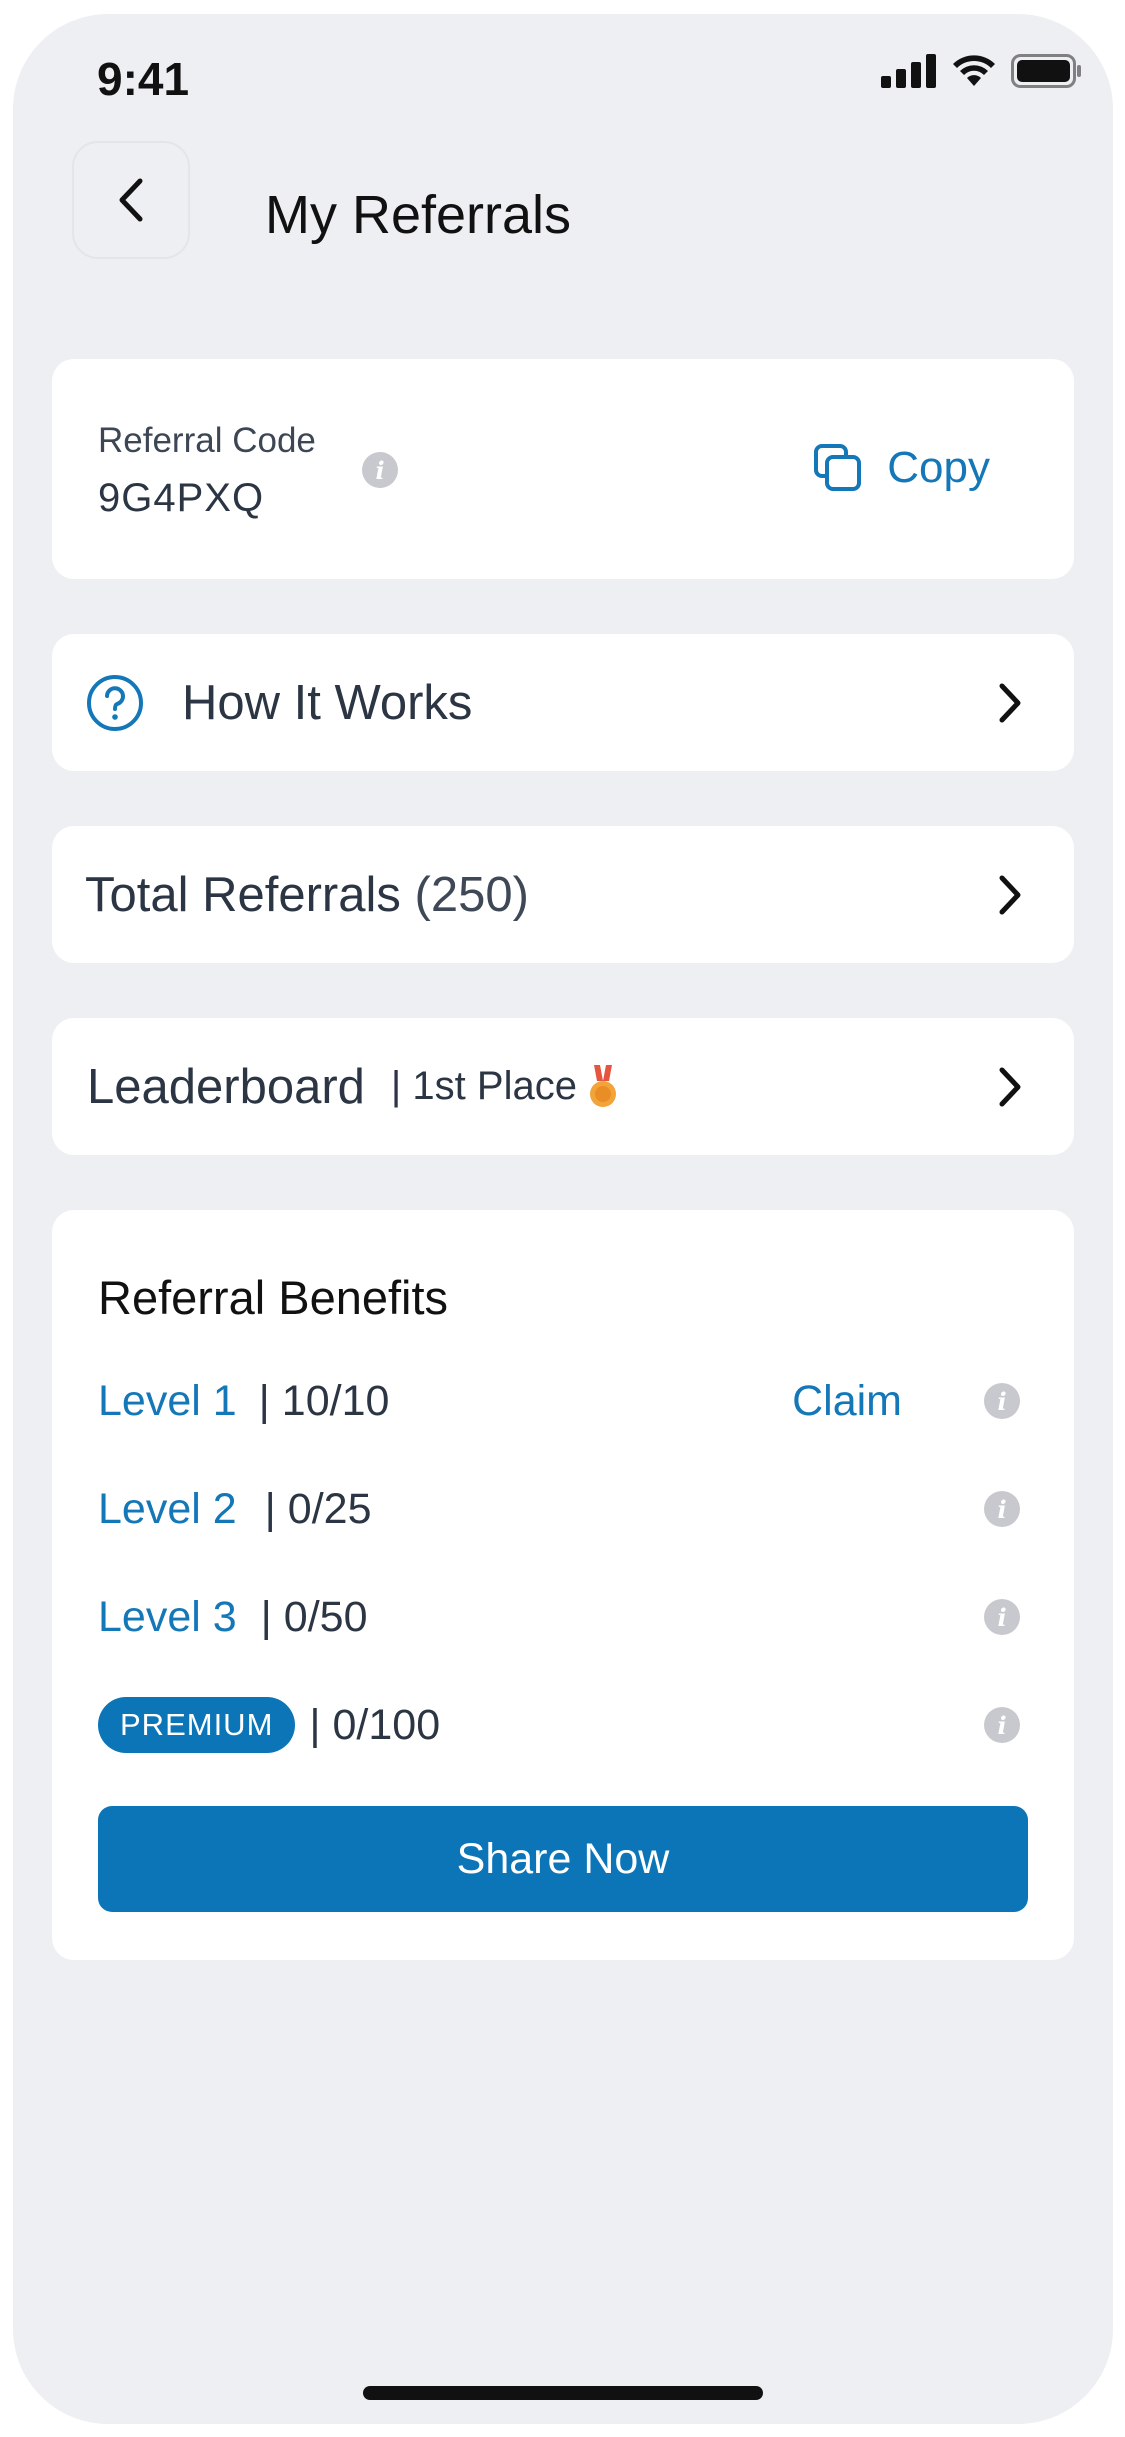  Describe the element at coordinates (847, 1401) in the screenshot. I see `claim-button: Claim` at that location.